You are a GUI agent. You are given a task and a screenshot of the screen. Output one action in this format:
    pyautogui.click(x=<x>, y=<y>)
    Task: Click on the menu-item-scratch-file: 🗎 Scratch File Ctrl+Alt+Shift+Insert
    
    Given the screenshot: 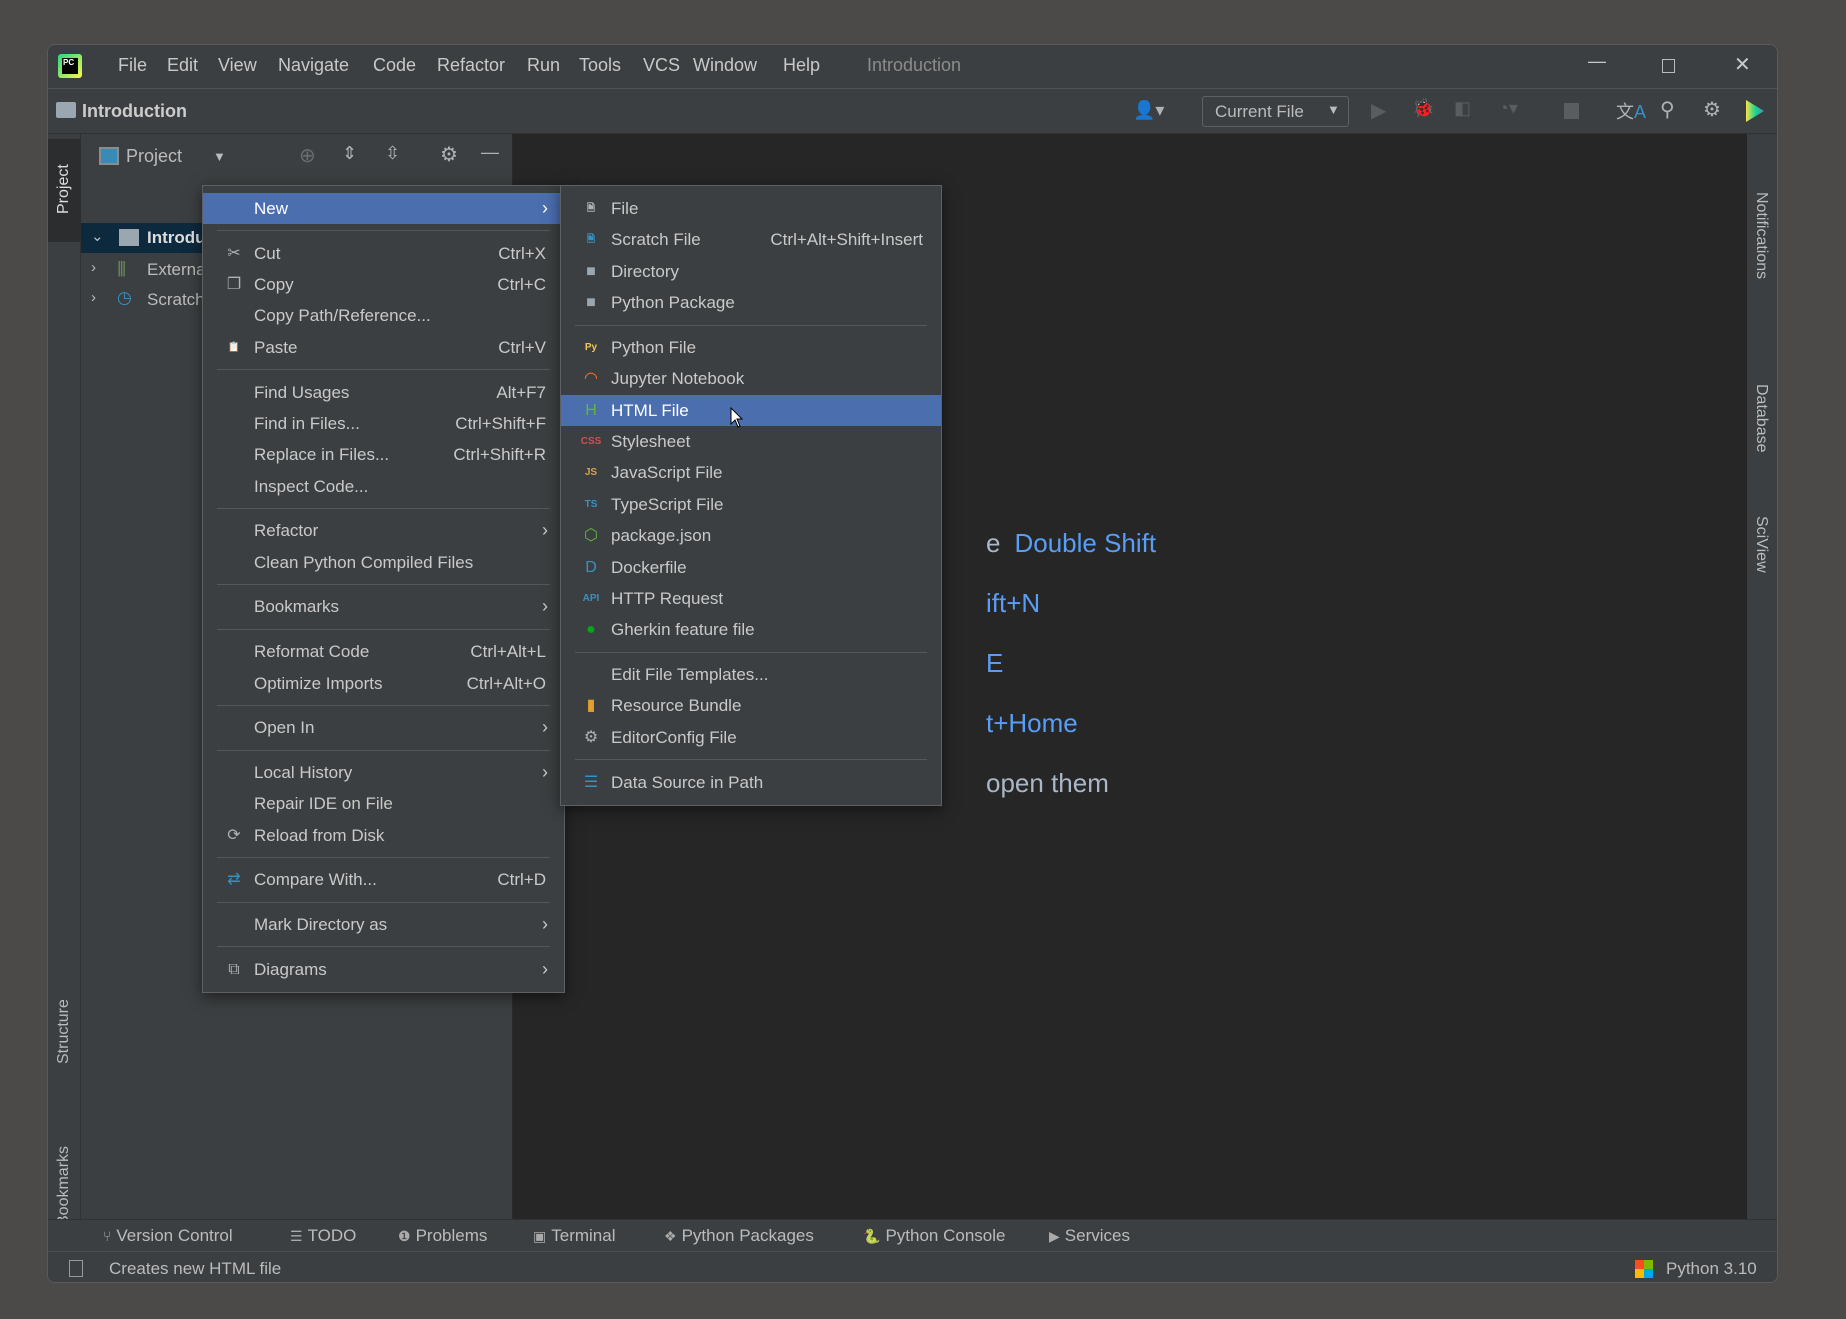 What is the action you would take?
    pyautogui.click(x=751, y=239)
    